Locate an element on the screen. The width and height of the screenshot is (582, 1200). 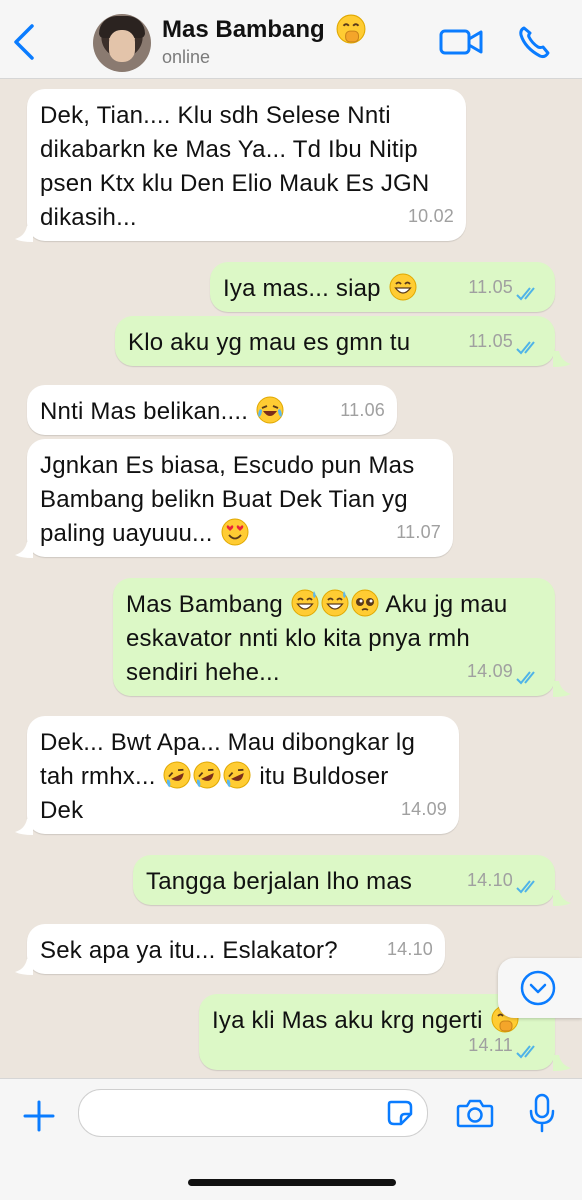
message-incoming: Sek apa ya itu... Eslakator? 14.10 is located at coordinates (236, 949).